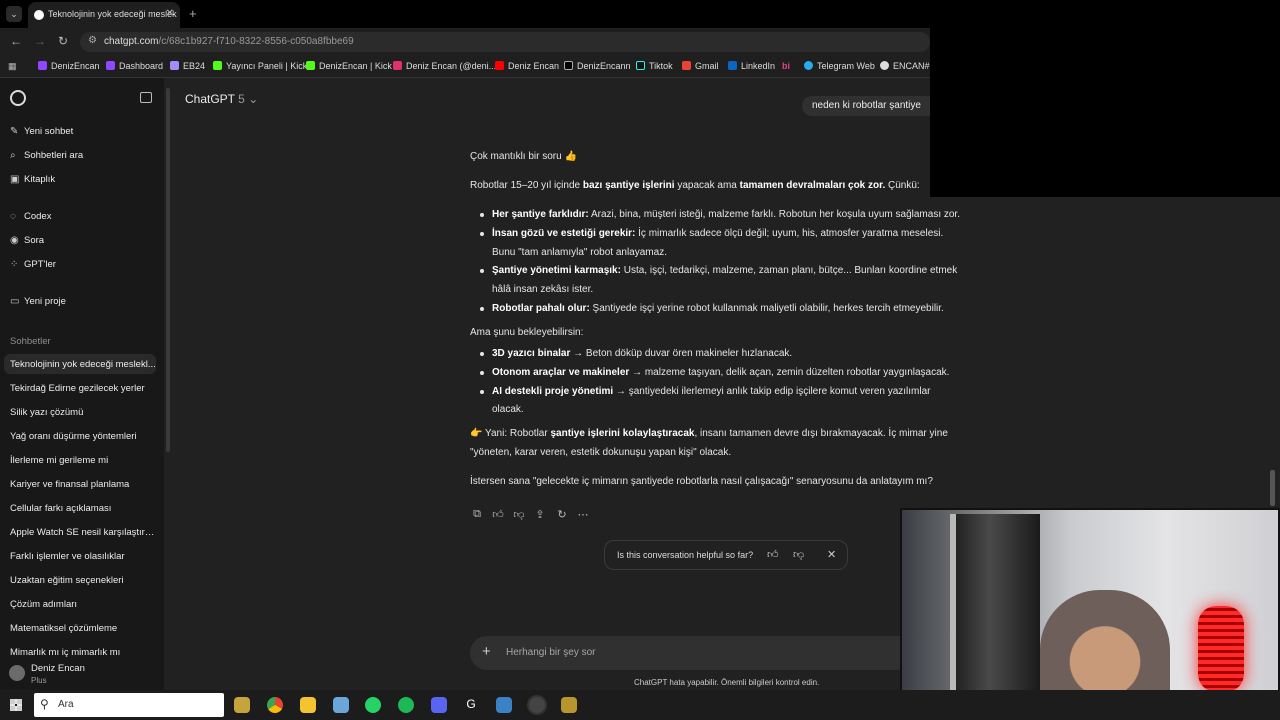  I want to click on new-tab-icon: +, so click(193, 13).